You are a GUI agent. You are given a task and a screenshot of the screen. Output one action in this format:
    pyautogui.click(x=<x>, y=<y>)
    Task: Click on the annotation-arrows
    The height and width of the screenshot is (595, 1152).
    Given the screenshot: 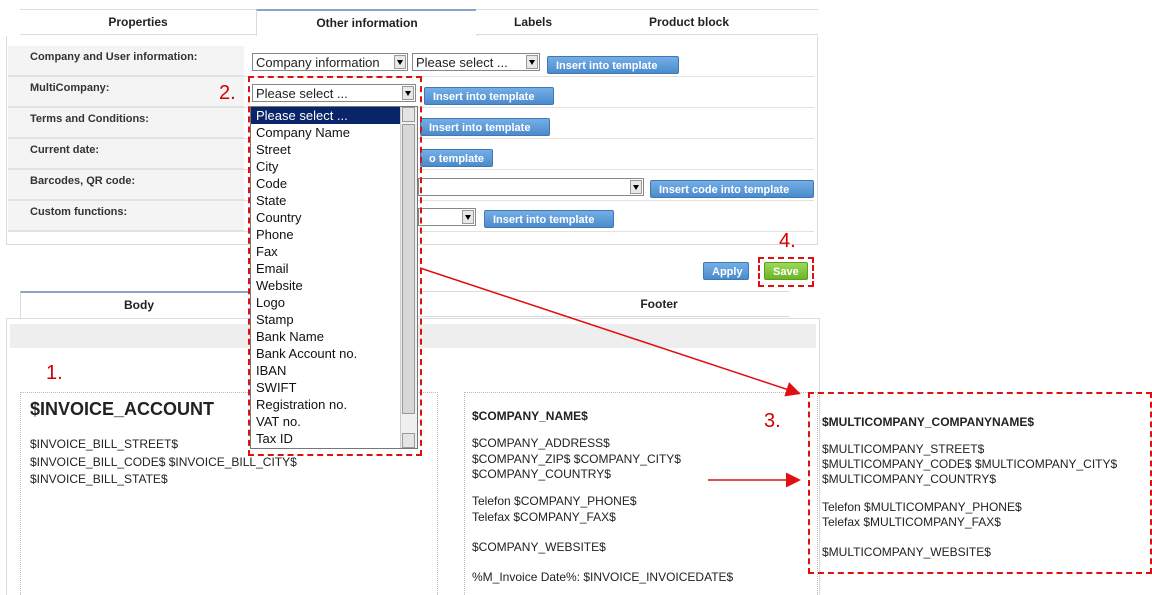 What is the action you would take?
    pyautogui.click(x=610, y=377)
    